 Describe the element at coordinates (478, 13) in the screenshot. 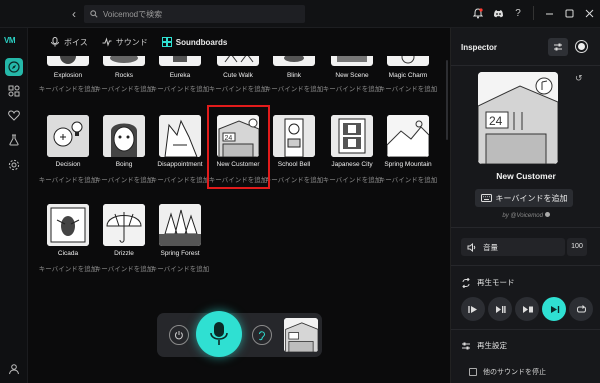

I see `bell-icon` at that location.